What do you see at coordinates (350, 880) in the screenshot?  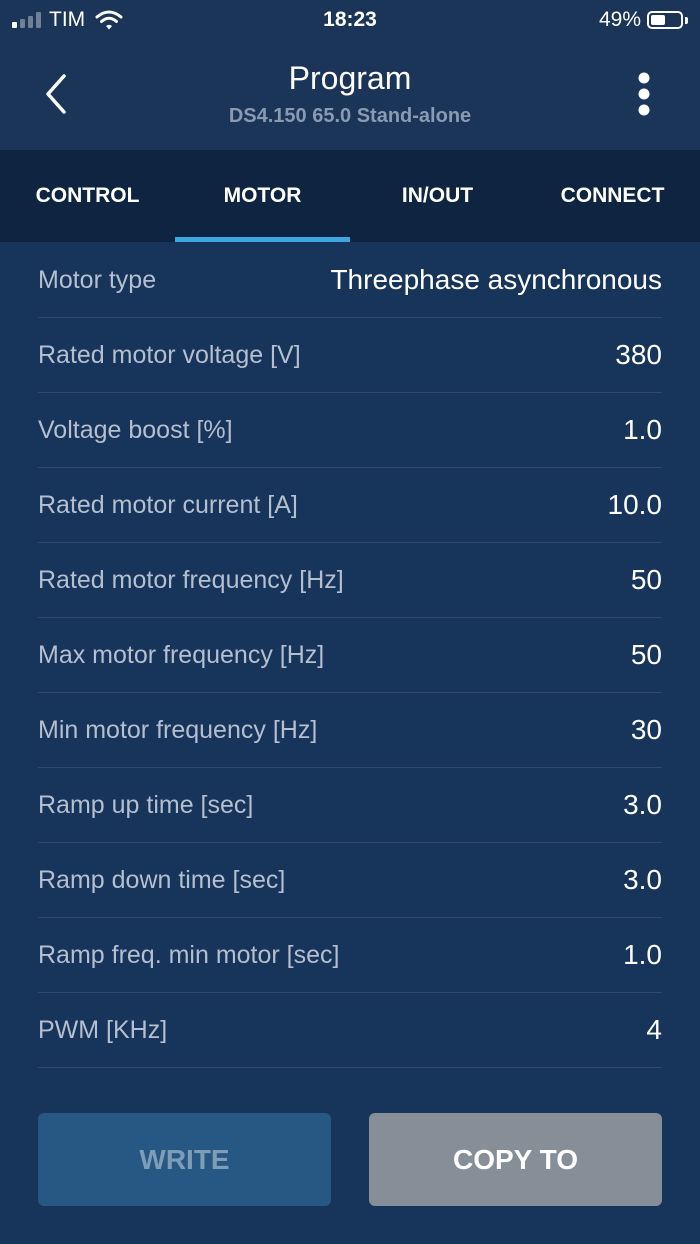 I see `param-row-ramp-down-time: Ramp down time [sec] 3.0` at bounding box center [350, 880].